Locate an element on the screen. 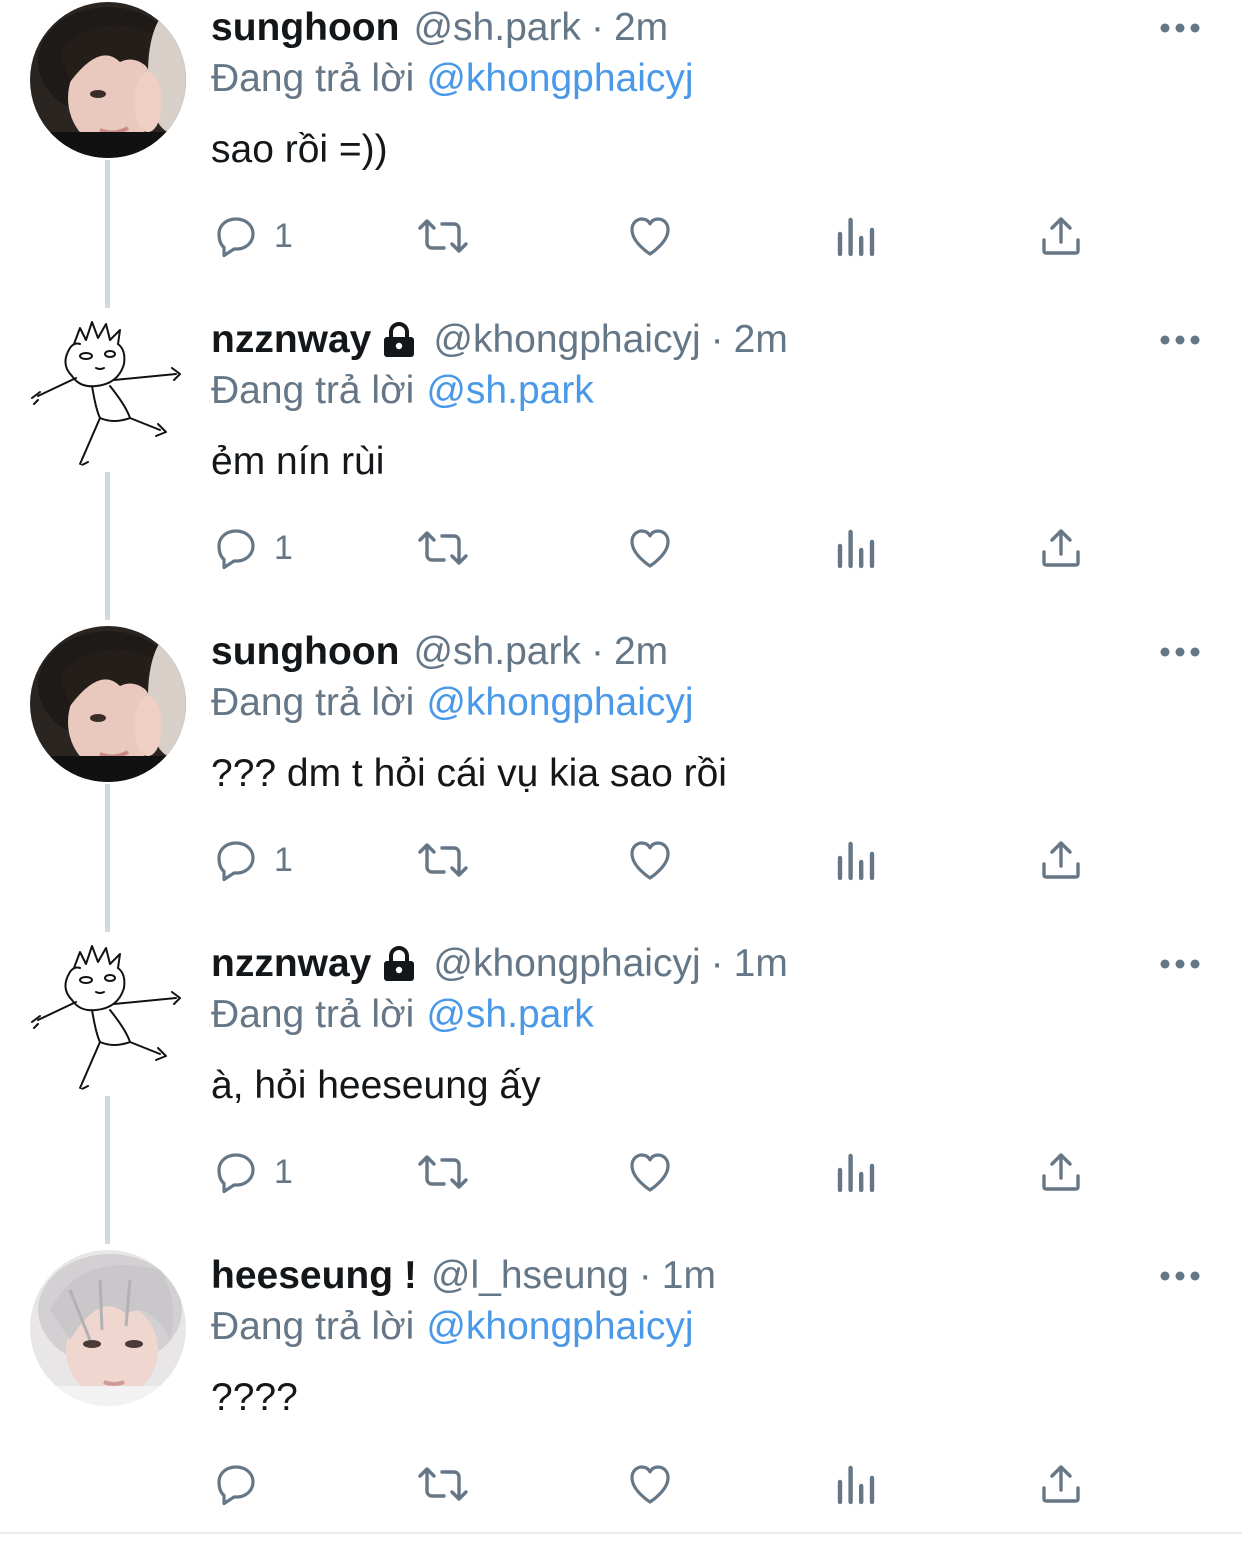 The image size is (1242, 1560). tweet-header: nzznway @khongphaicyj · 1m is located at coordinates (499, 964).